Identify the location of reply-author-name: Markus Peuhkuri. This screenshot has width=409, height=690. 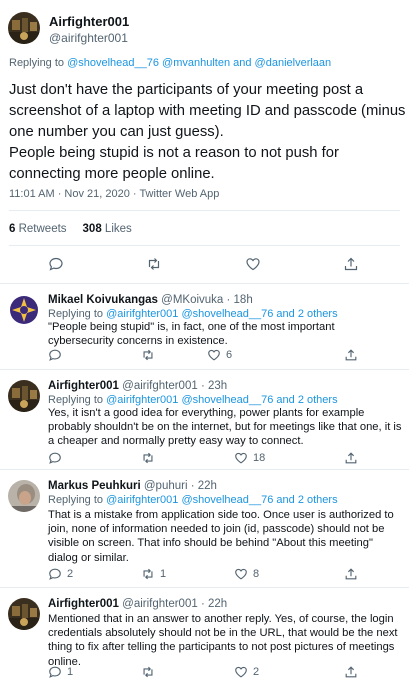
(94, 486).